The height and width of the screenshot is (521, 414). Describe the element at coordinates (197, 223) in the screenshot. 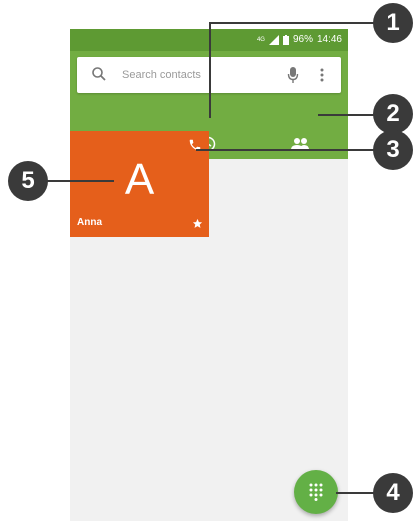

I see `favorite-star-icon` at that location.